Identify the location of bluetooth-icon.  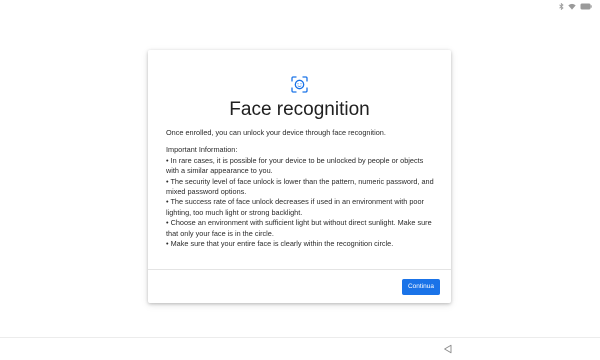
(561, 6).